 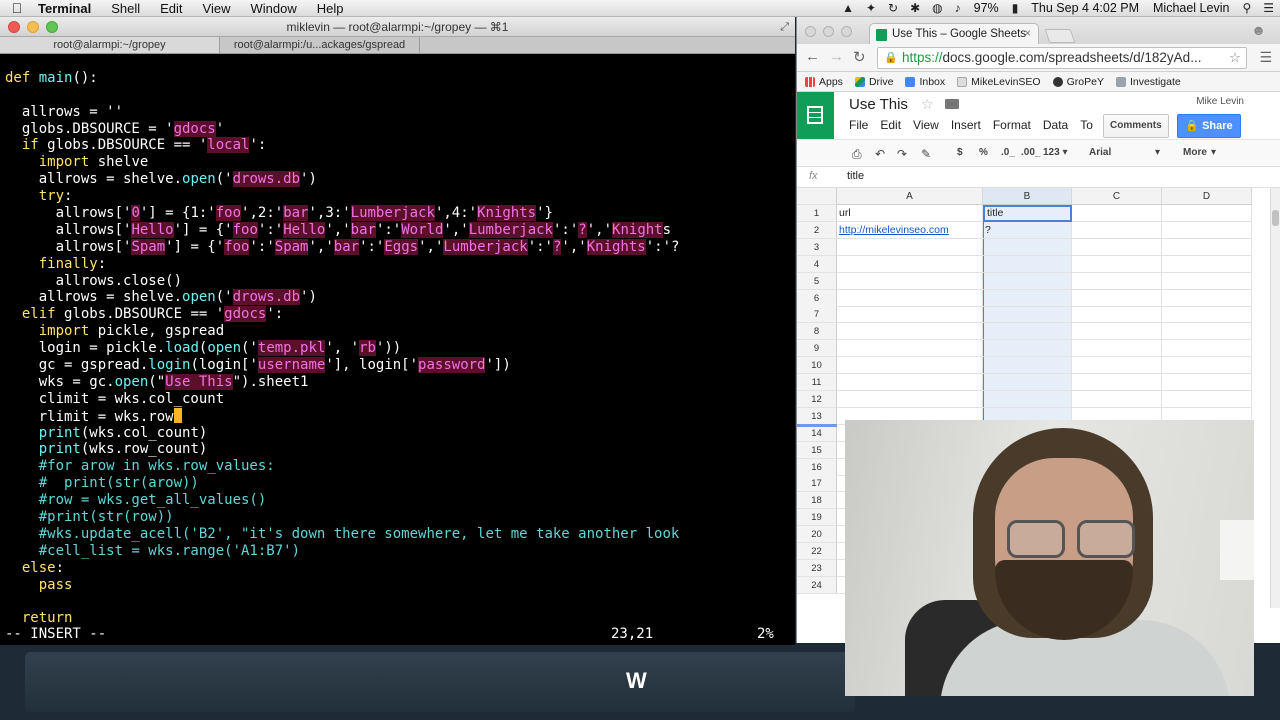 I want to click on cell-d6, so click(x=1207, y=298).